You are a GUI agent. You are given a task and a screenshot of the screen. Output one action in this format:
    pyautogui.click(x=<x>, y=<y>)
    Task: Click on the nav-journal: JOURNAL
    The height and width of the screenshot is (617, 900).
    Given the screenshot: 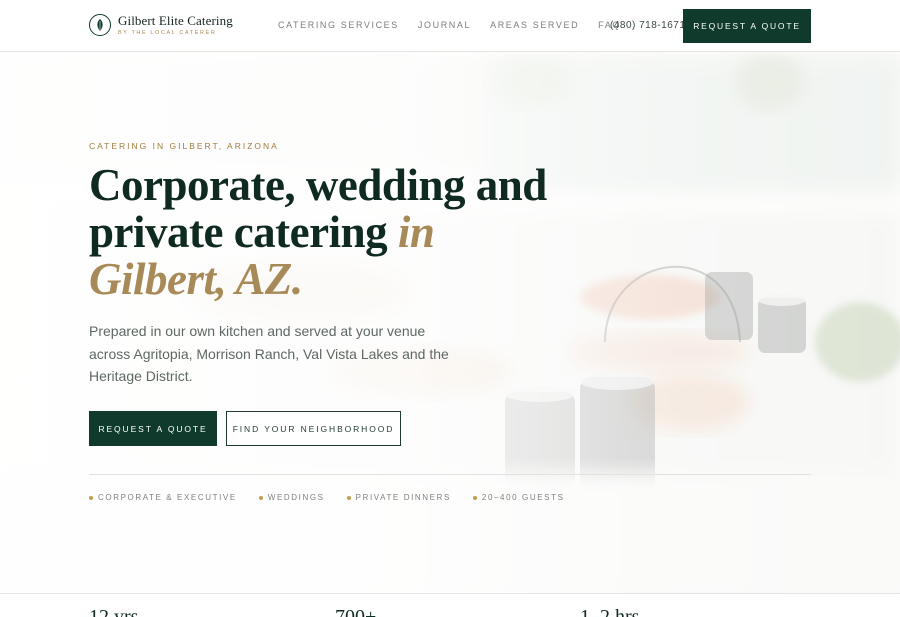 What is the action you would take?
    pyautogui.click(x=444, y=25)
    